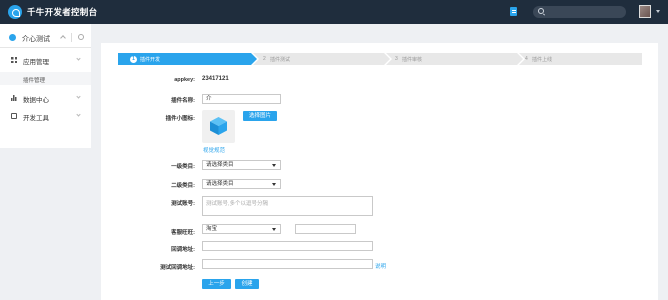  What do you see at coordinates (150, 60) in the screenshot?
I see `step-label: 插件开发` at bounding box center [150, 60].